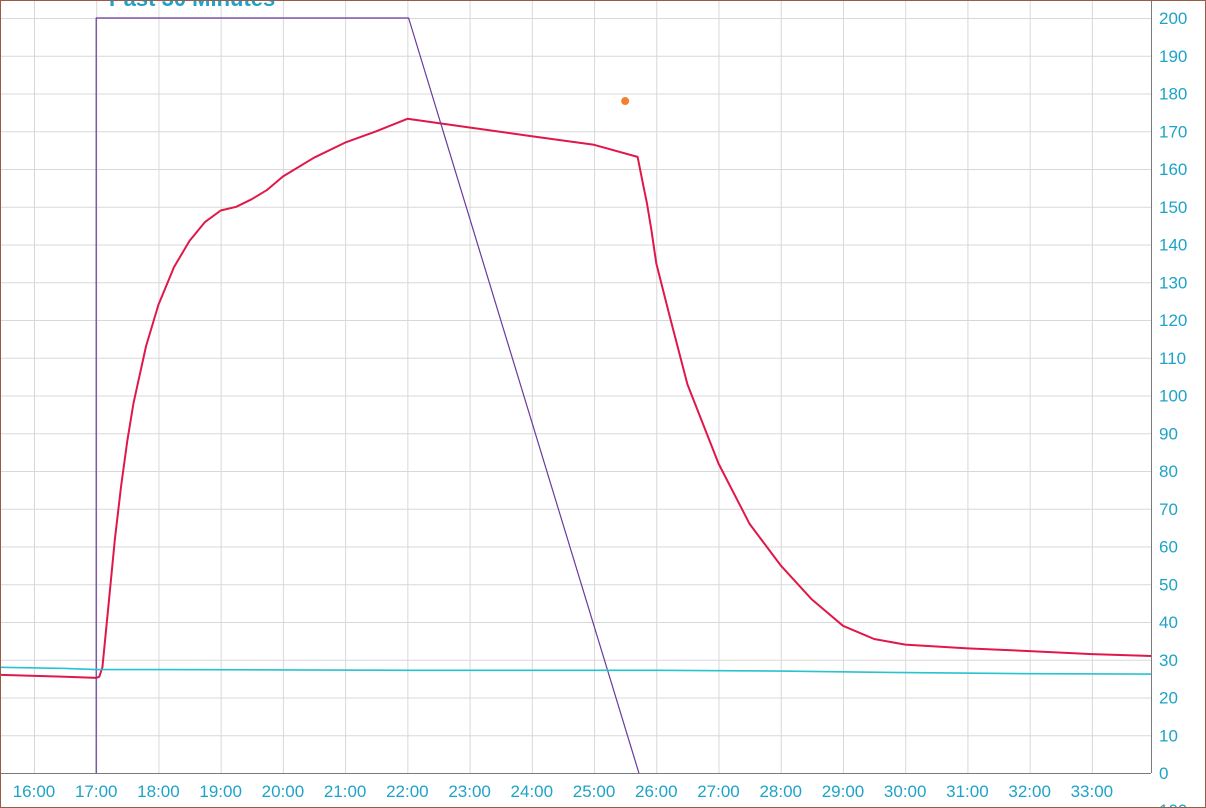  Describe the element at coordinates (1173, 18) in the screenshot. I see `y-tick-label: 200` at that location.